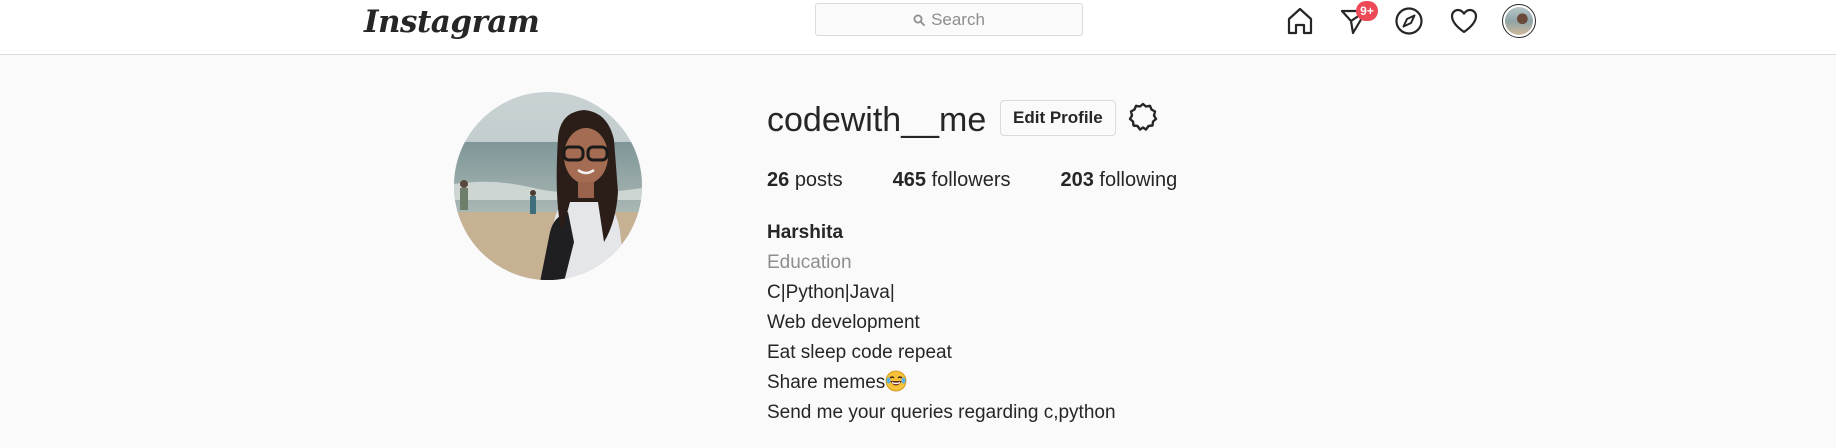  Describe the element at coordinates (896, 381) in the screenshot. I see `laughing-emoji-icon` at that location.